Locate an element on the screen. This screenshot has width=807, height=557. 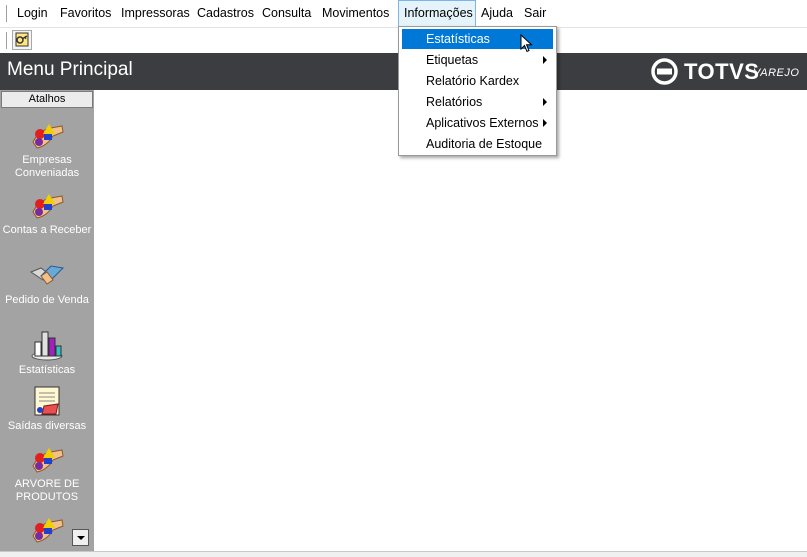
shortcut-label: Saídas diversas is located at coordinates (47, 426).